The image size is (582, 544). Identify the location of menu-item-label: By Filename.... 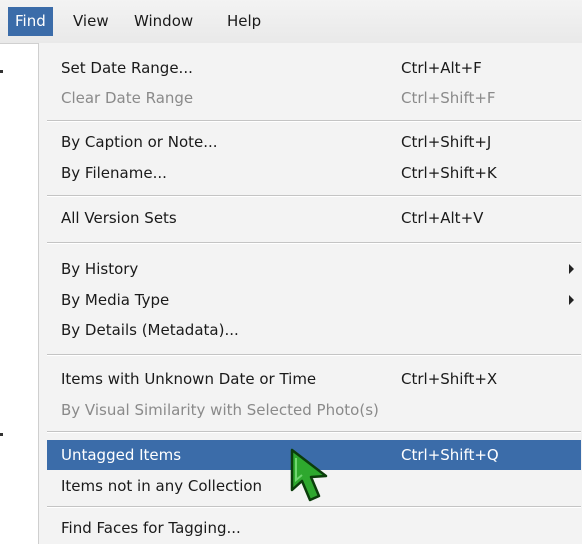
(114, 173).